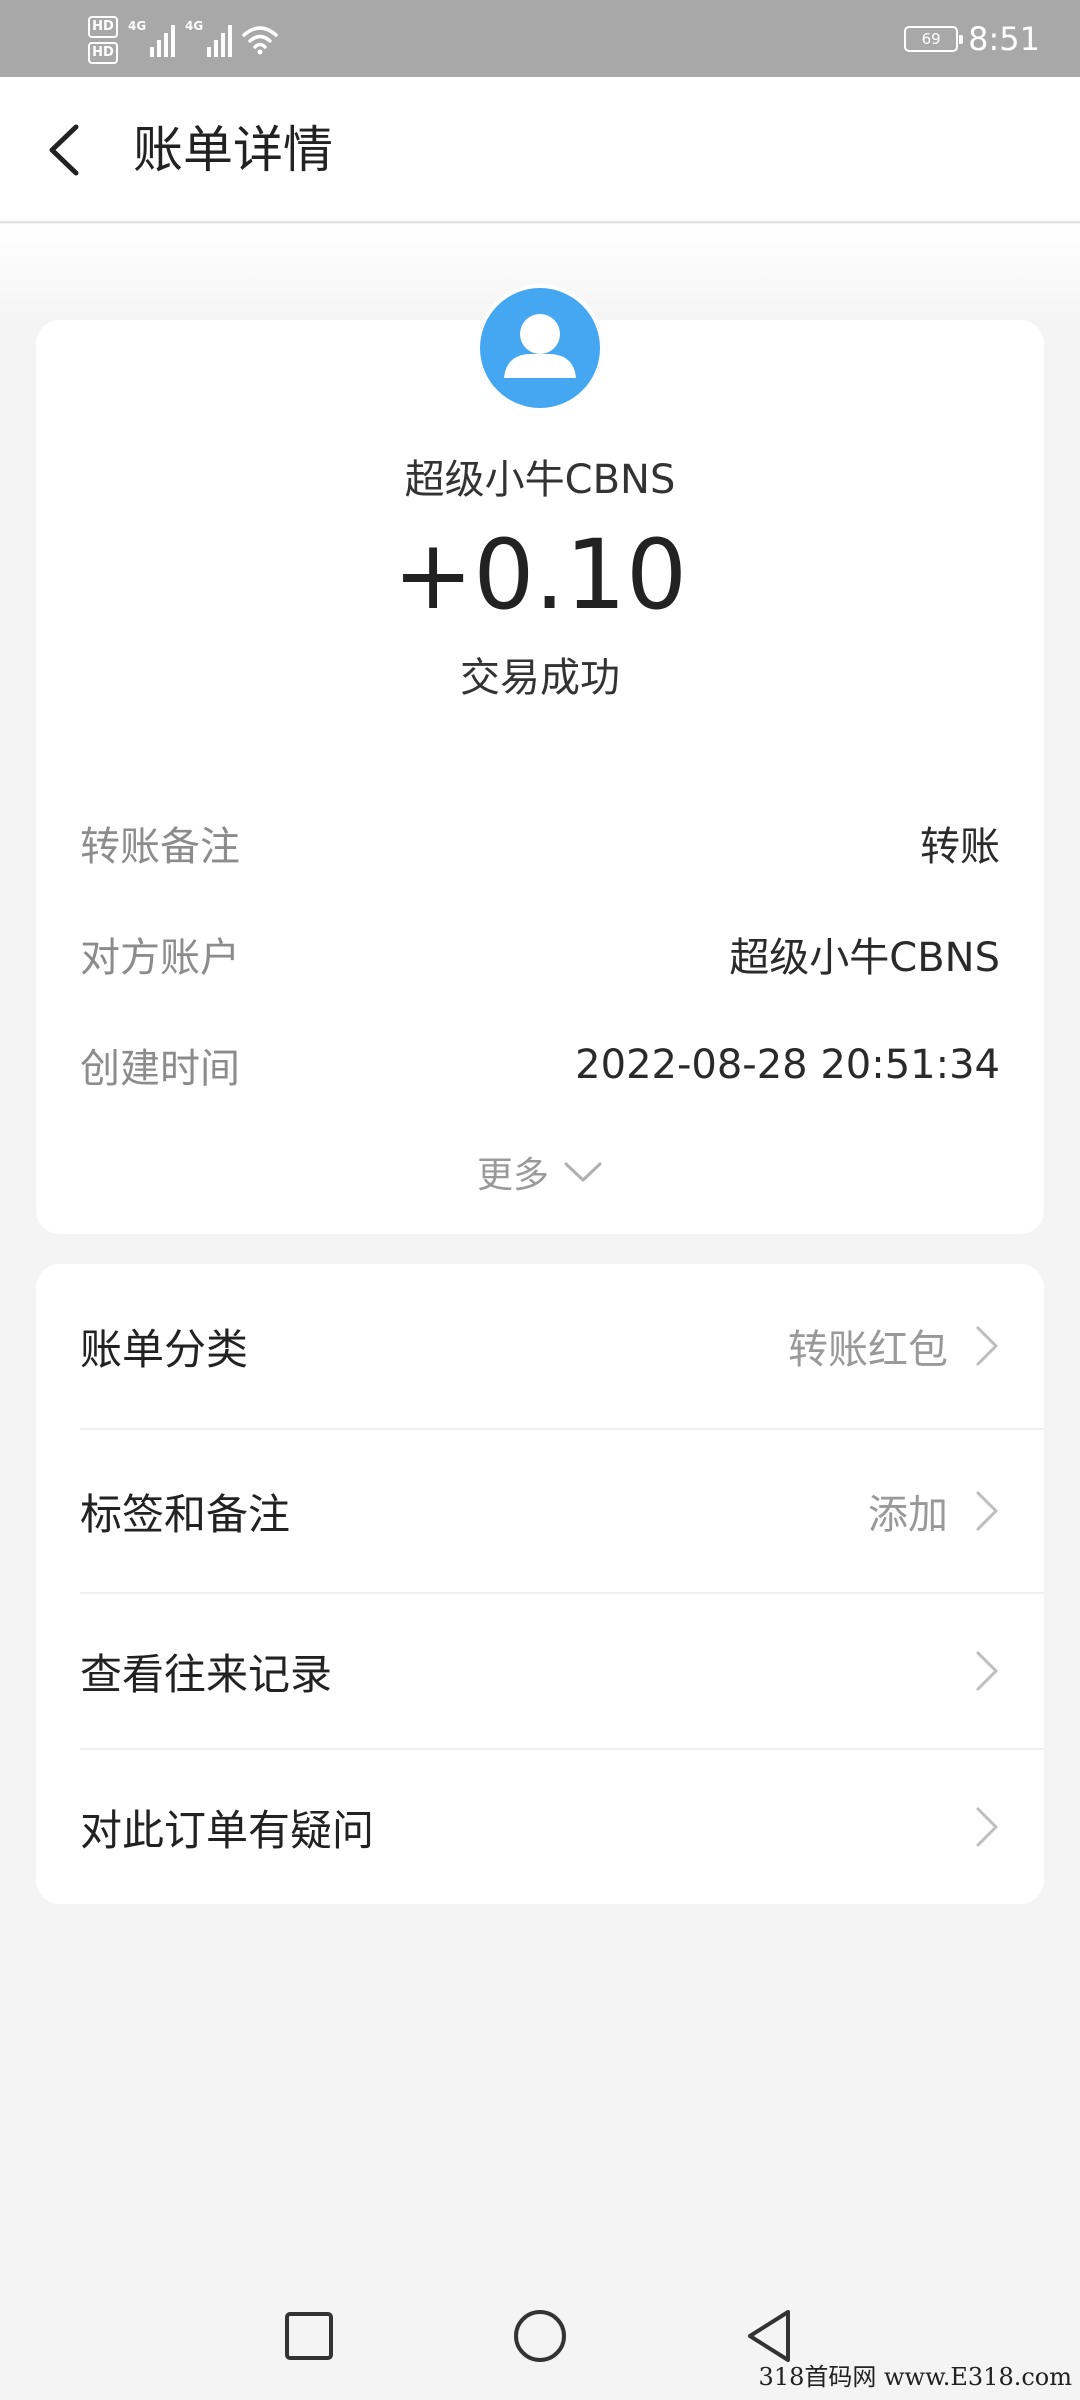  Describe the element at coordinates (260, 40) in the screenshot. I see `wifi-icon` at that location.